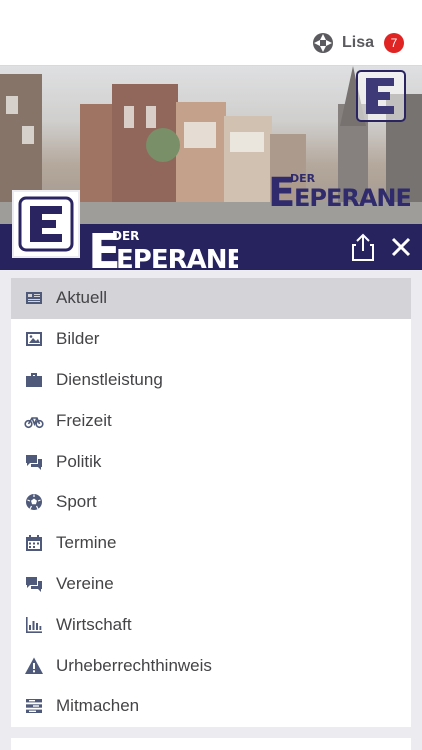 Image resolution: width=422 pixels, height=750 pixels. I want to click on banner-wordmark: E DER EPERANER, so click(339, 190).